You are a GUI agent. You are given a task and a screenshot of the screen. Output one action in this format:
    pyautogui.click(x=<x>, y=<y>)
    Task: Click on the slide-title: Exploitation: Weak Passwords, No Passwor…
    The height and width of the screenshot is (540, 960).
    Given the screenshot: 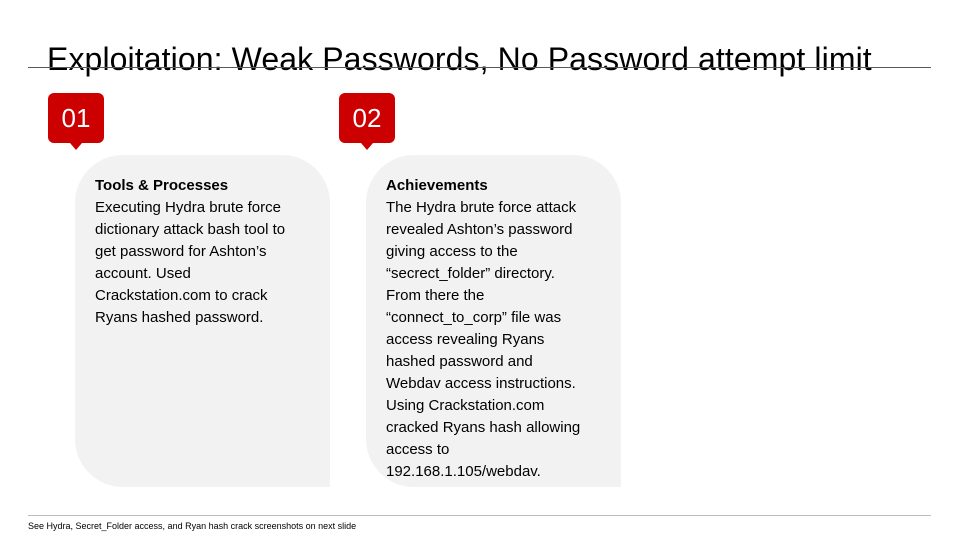 What is the action you would take?
    pyautogui.click(x=459, y=59)
    